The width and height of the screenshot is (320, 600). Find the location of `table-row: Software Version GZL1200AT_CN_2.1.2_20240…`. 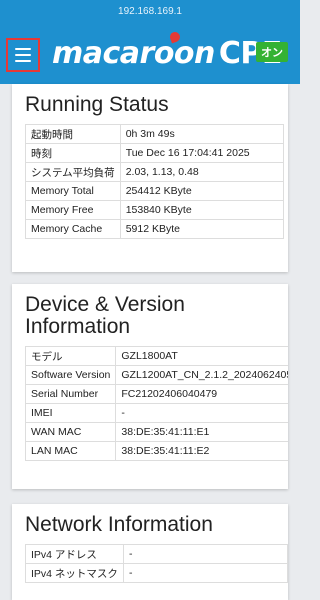

table-row: Software Version GZL1200AT_CN_2.1.2_20240… is located at coordinates (156, 375).